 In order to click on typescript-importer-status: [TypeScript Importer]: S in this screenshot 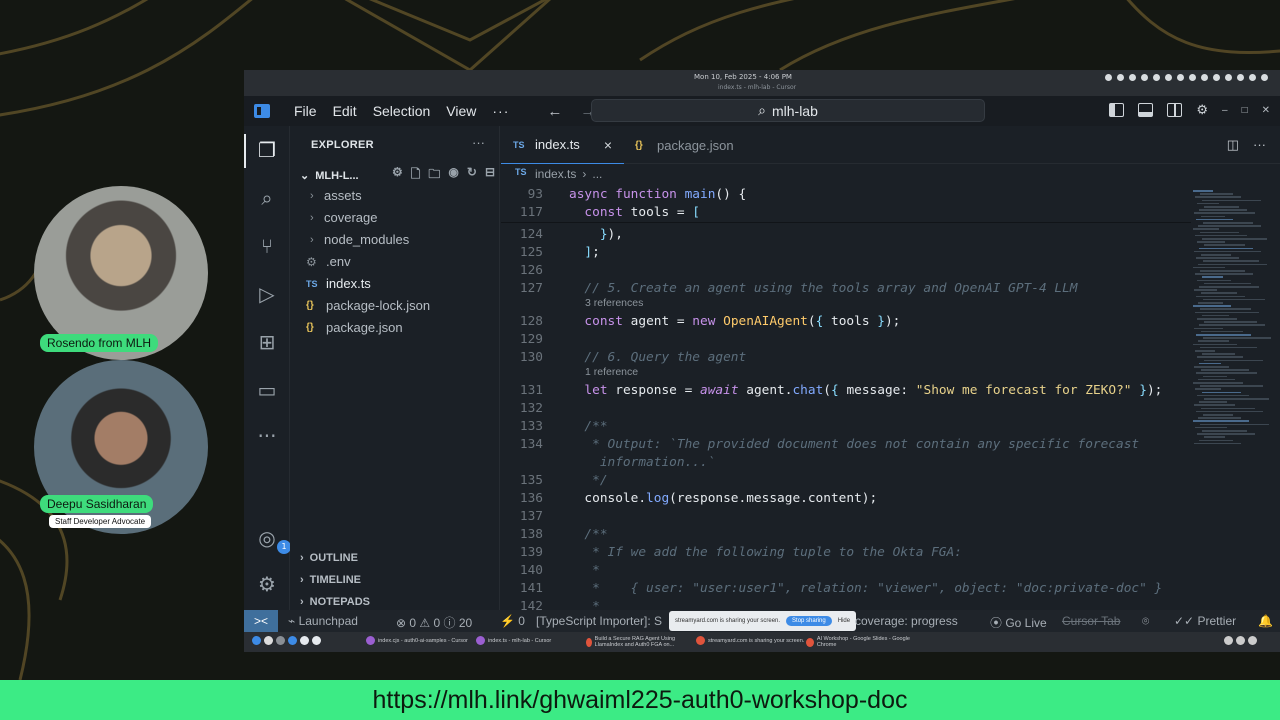, I will do `click(599, 621)`.